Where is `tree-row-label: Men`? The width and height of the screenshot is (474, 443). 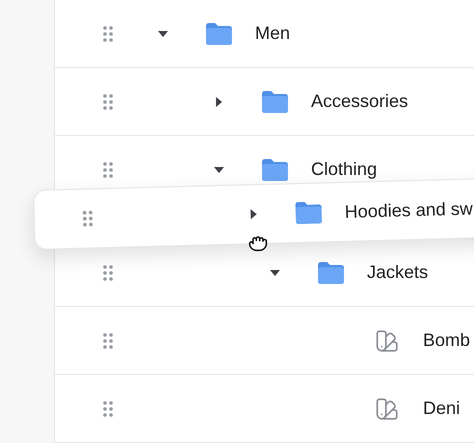 tree-row-label: Men is located at coordinates (272, 33).